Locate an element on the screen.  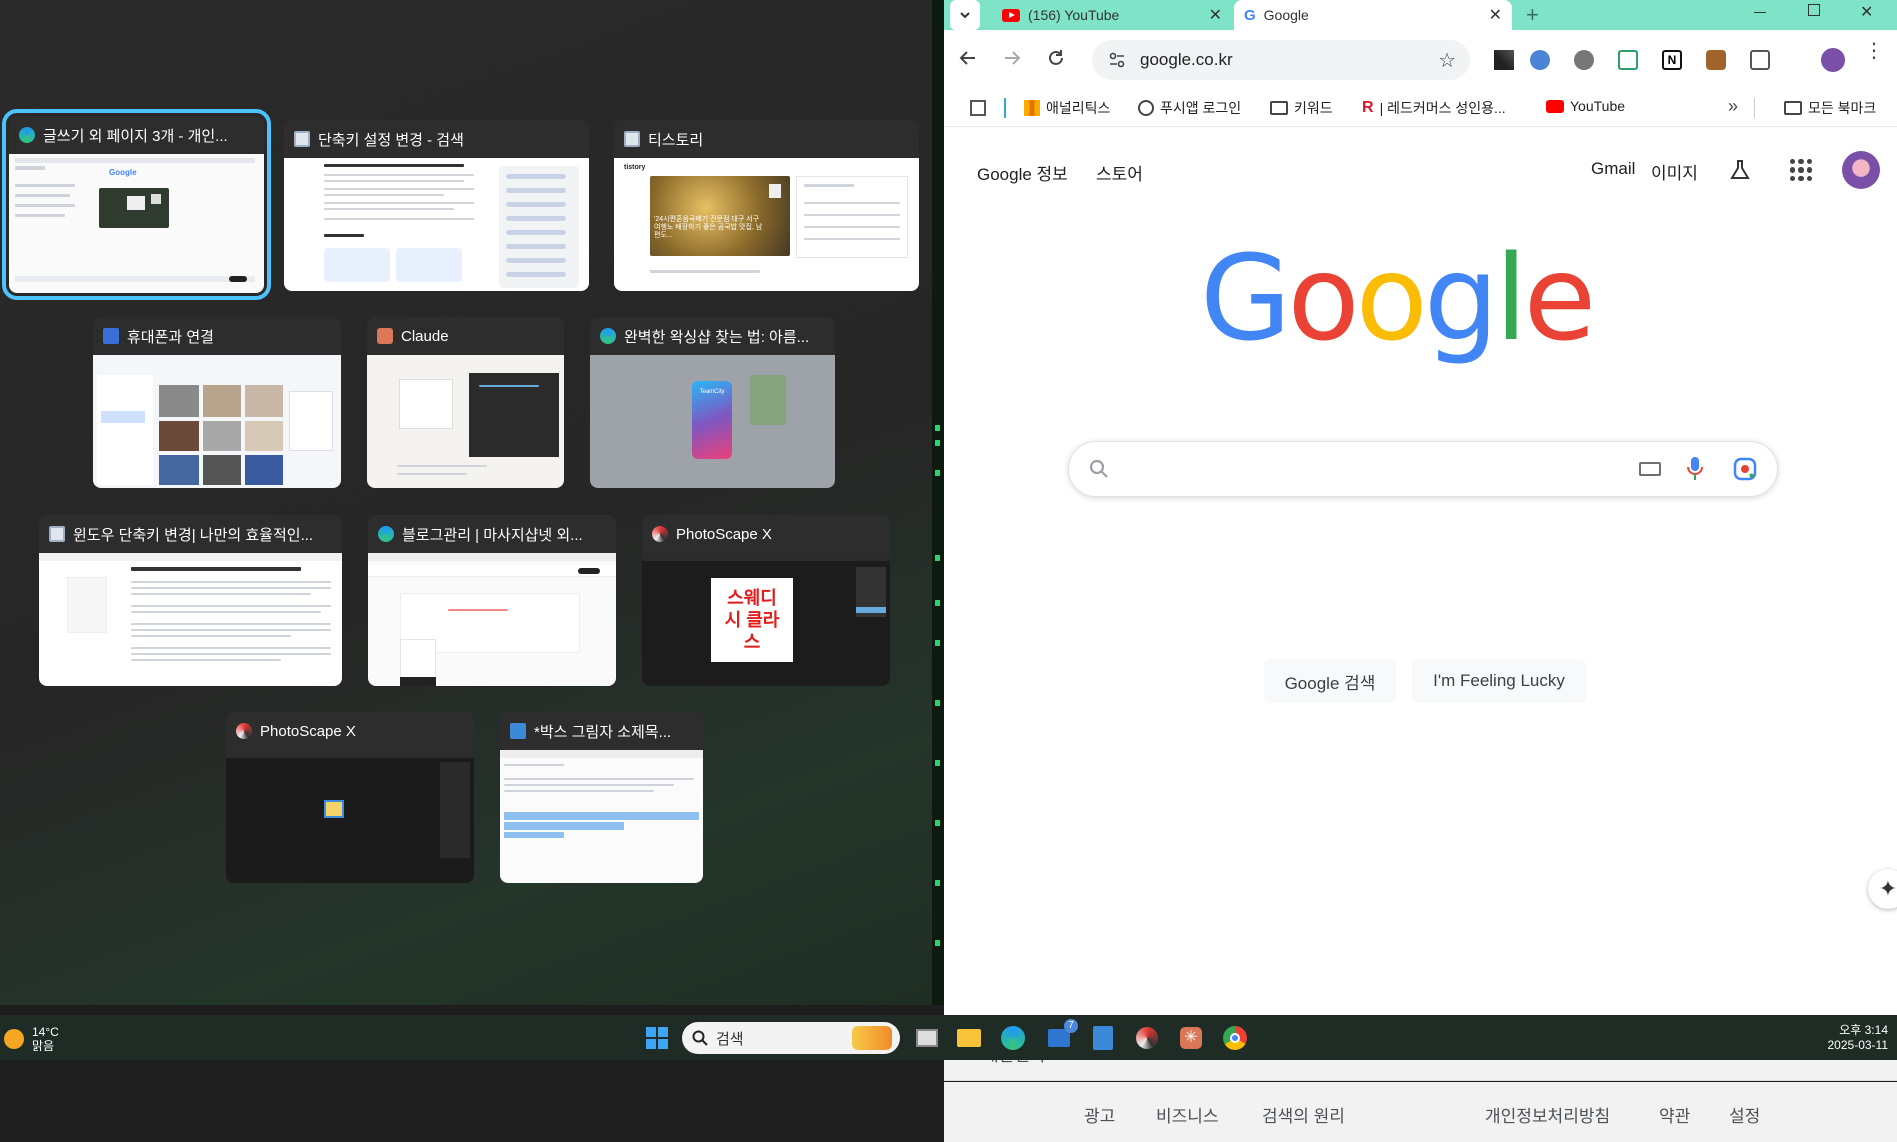
extension-settings-icon is located at coordinates (1584, 60).